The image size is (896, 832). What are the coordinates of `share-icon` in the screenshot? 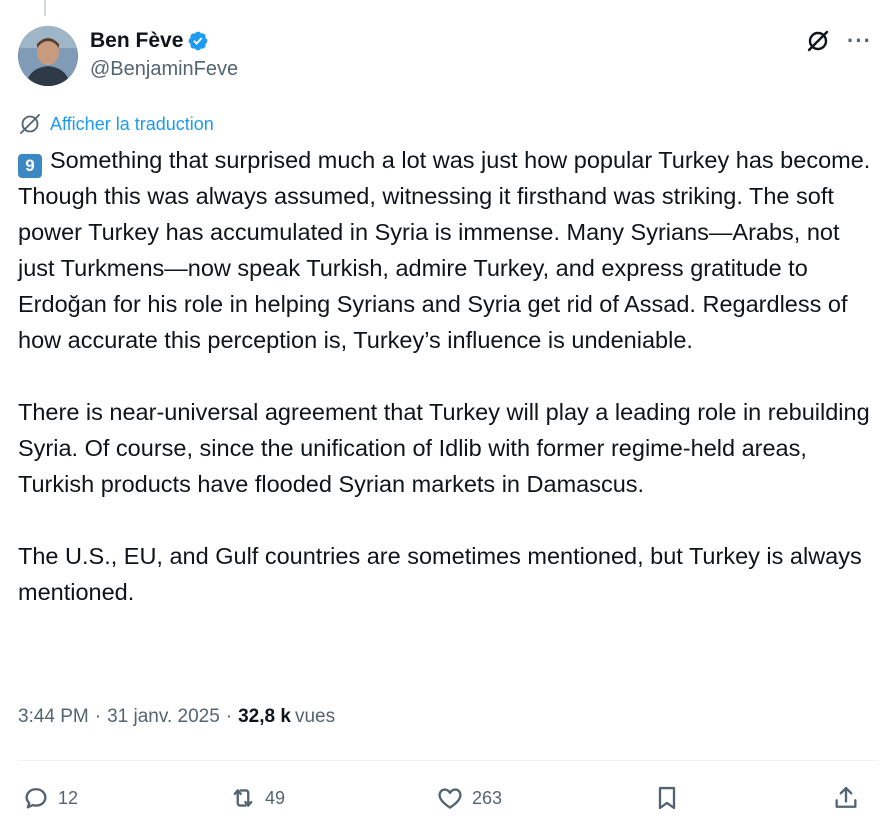 It's located at (846, 798).